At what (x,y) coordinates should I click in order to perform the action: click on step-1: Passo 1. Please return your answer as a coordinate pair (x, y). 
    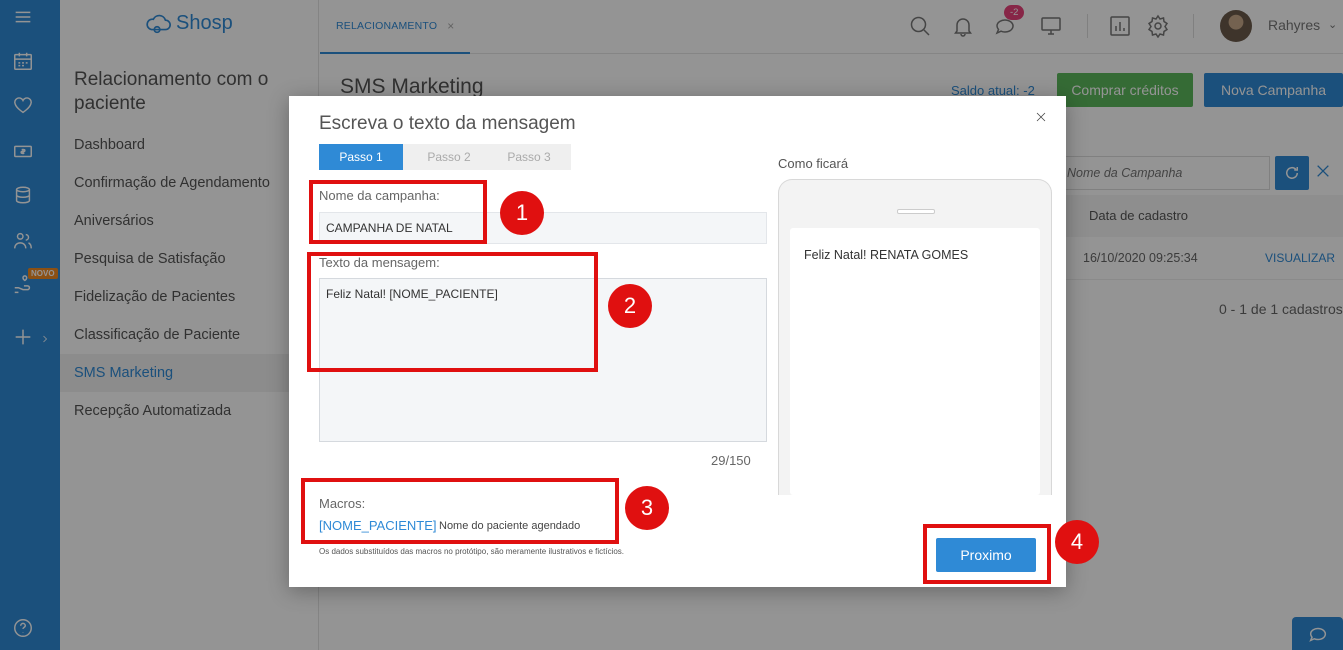
    Looking at the image, I should click on (365, 157).